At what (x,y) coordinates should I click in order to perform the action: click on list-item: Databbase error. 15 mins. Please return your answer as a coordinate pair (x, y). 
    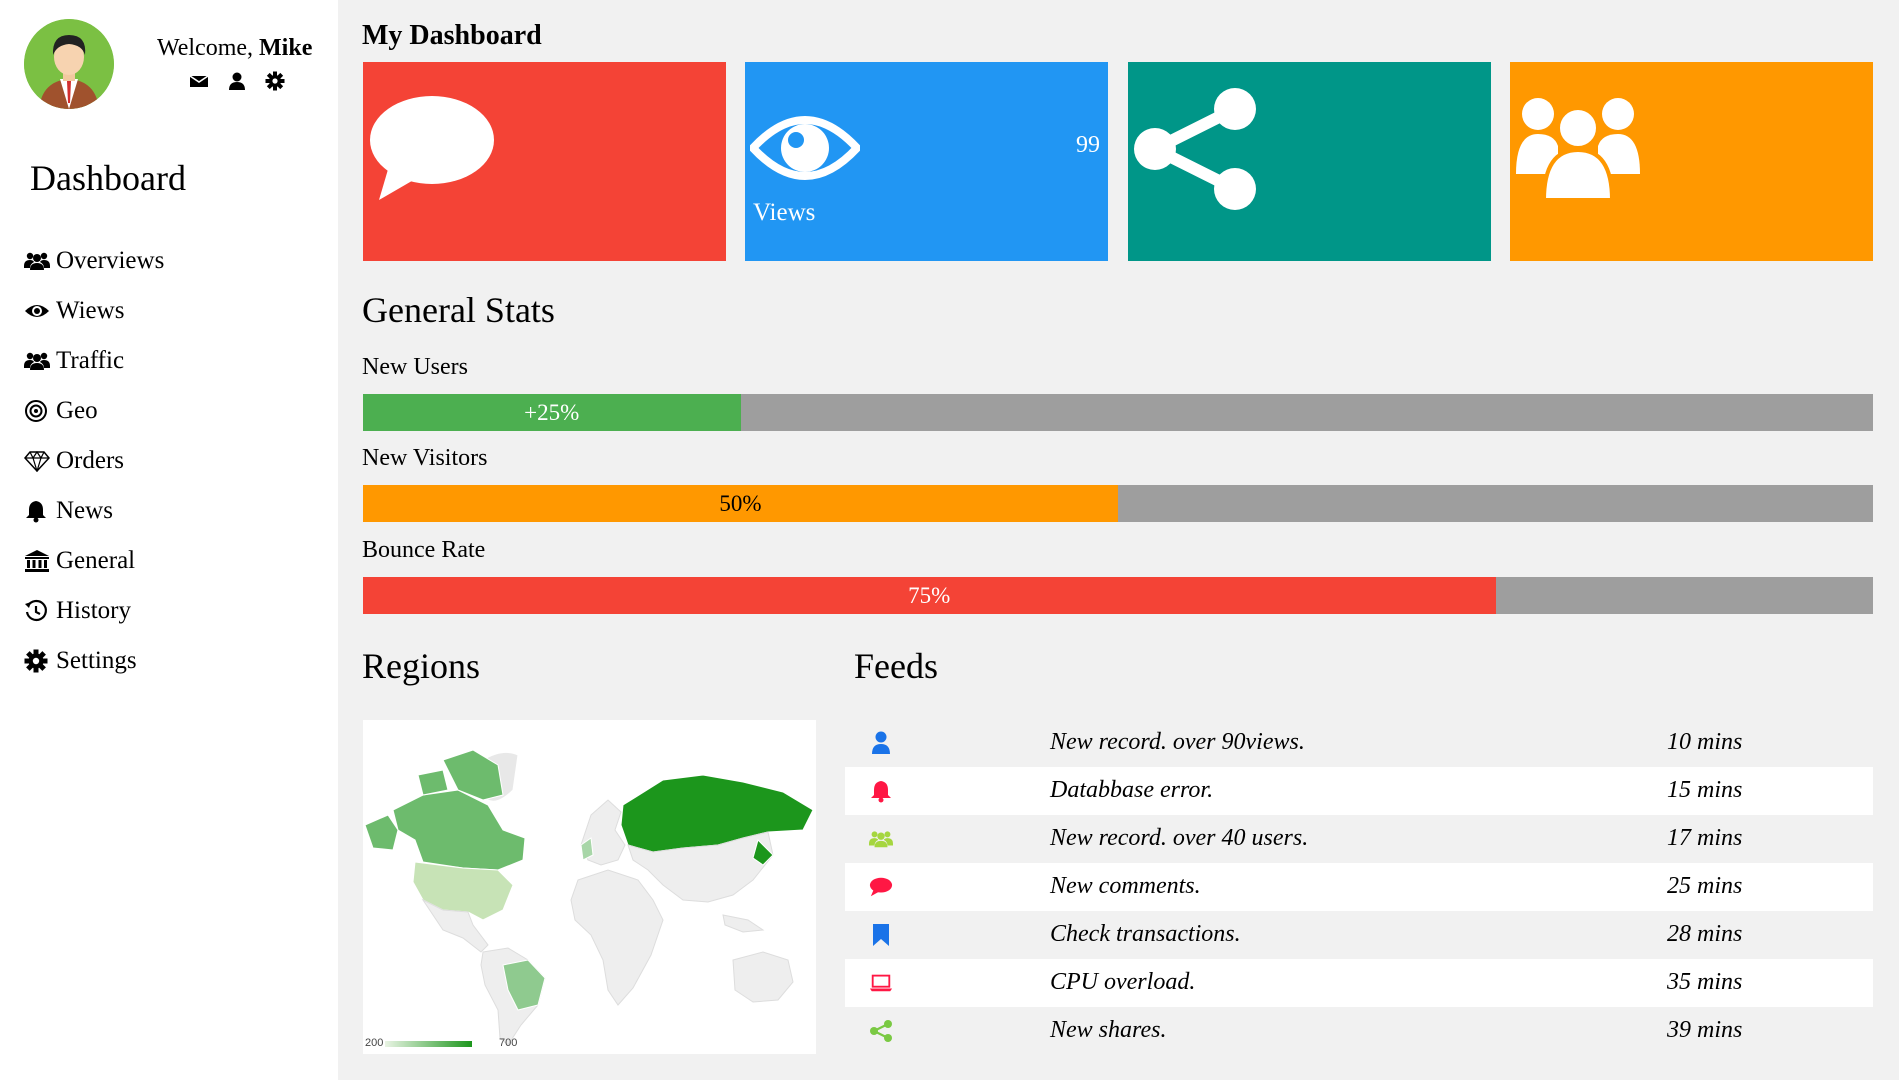
    Looking at the image, I should click on (1359, 791).